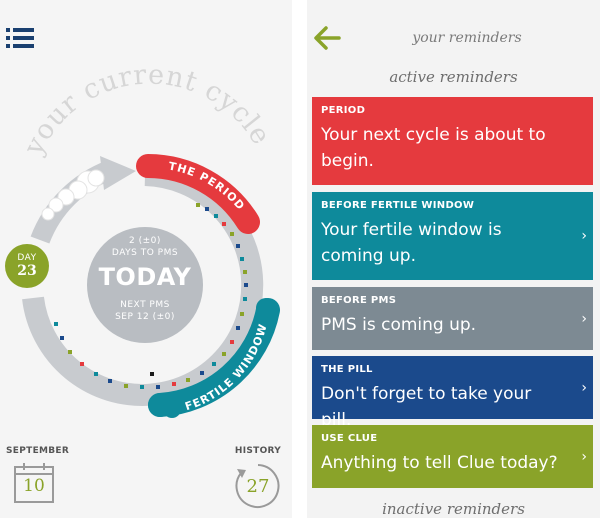  I want to click on reminder-title: THE PILL, so click(347, 369).